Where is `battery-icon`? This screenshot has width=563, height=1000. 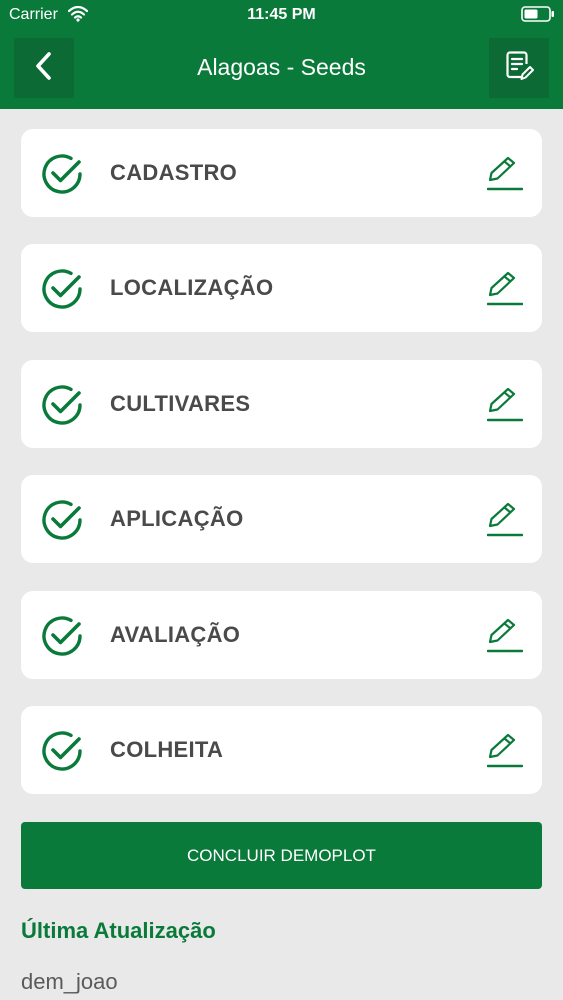 battery-icon is located at coordinates (538, 16).